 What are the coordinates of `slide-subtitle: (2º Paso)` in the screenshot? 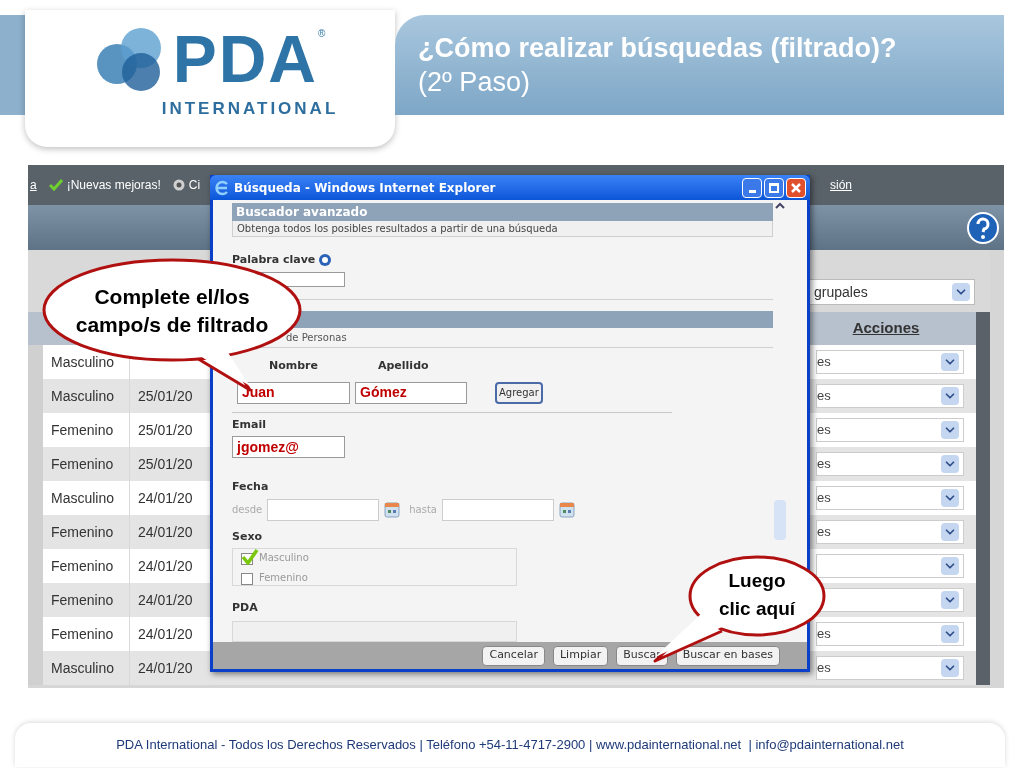 It's located at (474, 82).